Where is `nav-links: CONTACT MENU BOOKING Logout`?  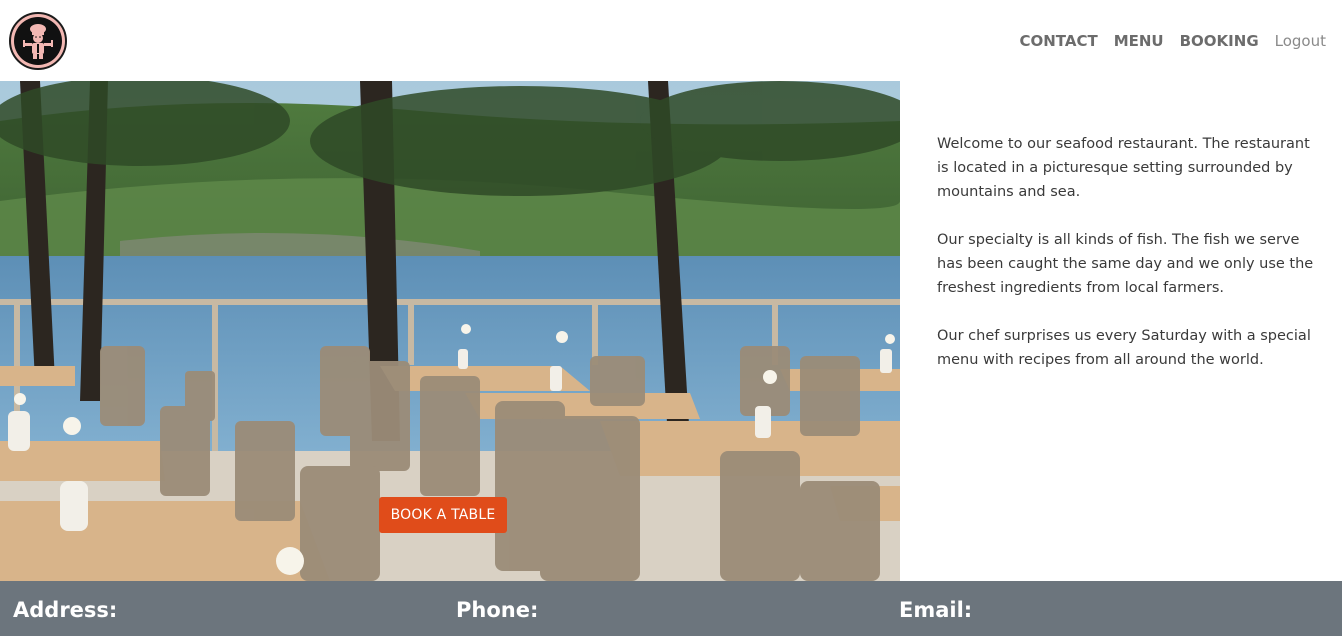 nav-links: CONTACT MENU BOOKING Logout is located at coordinates (1168, 41).